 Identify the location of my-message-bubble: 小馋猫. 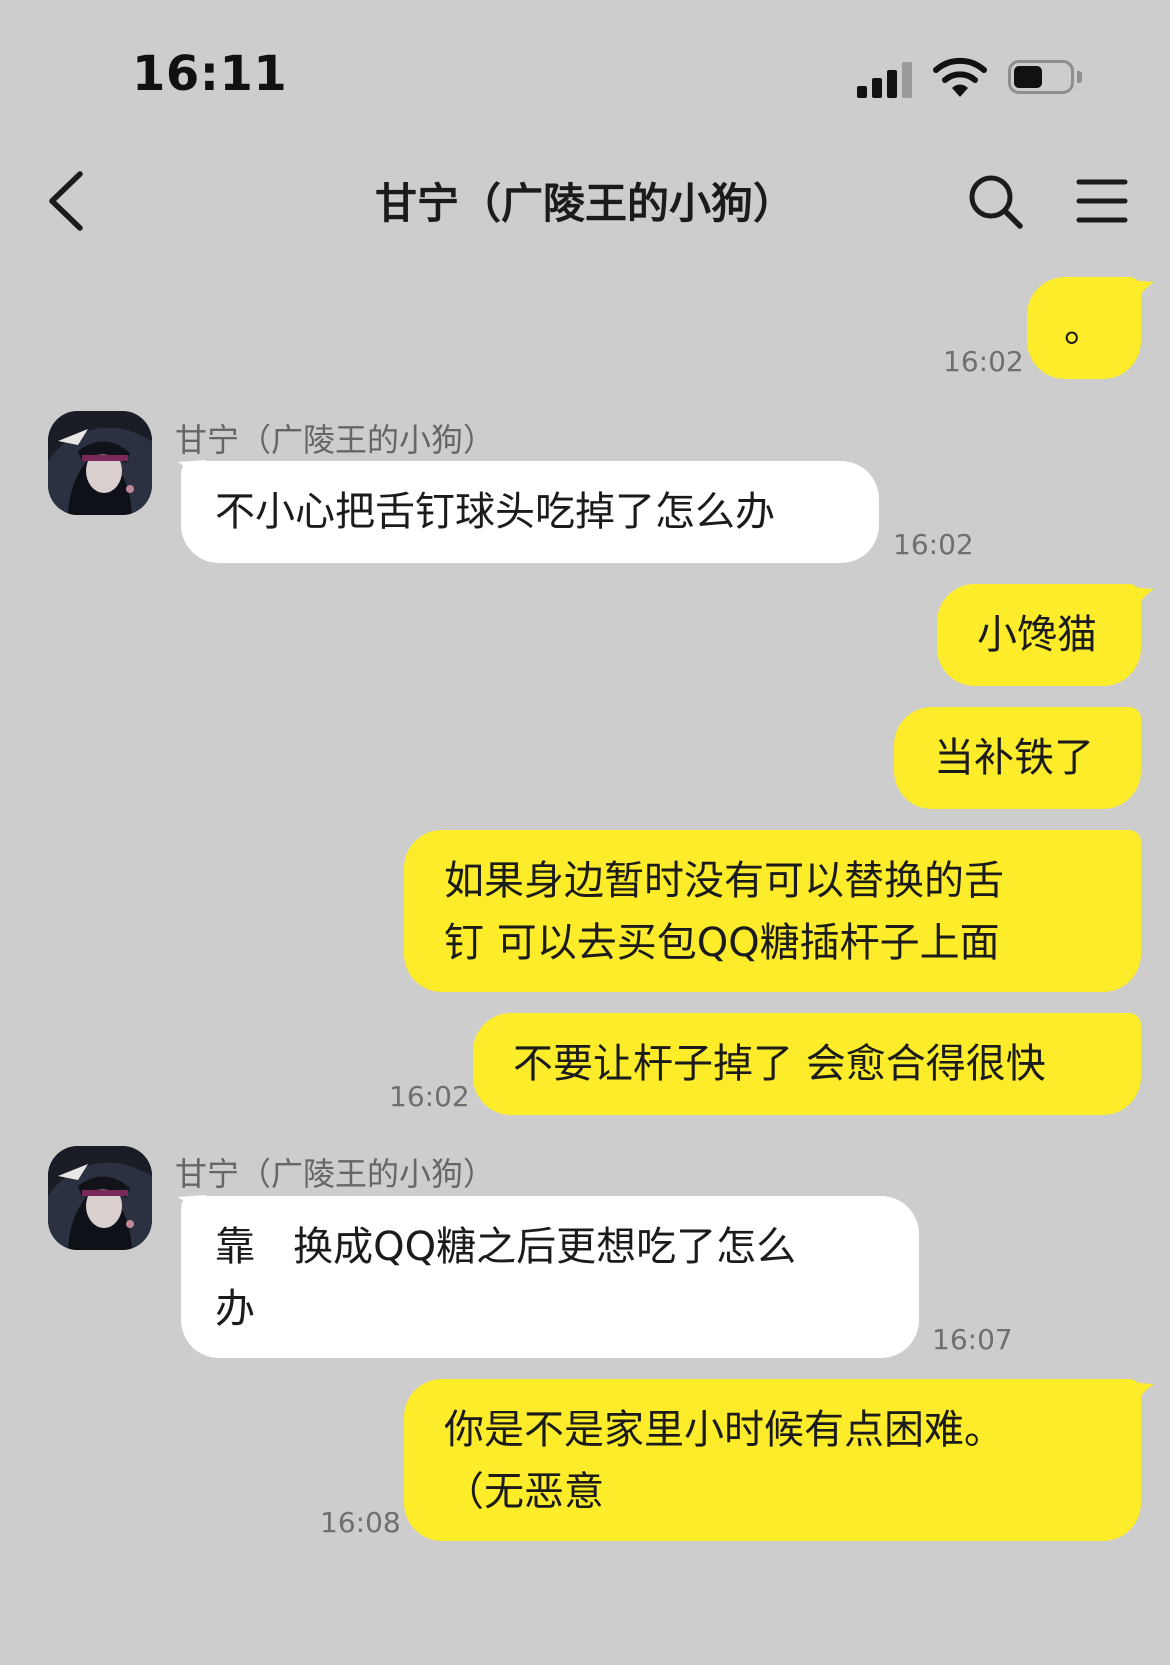
(1039, 635).